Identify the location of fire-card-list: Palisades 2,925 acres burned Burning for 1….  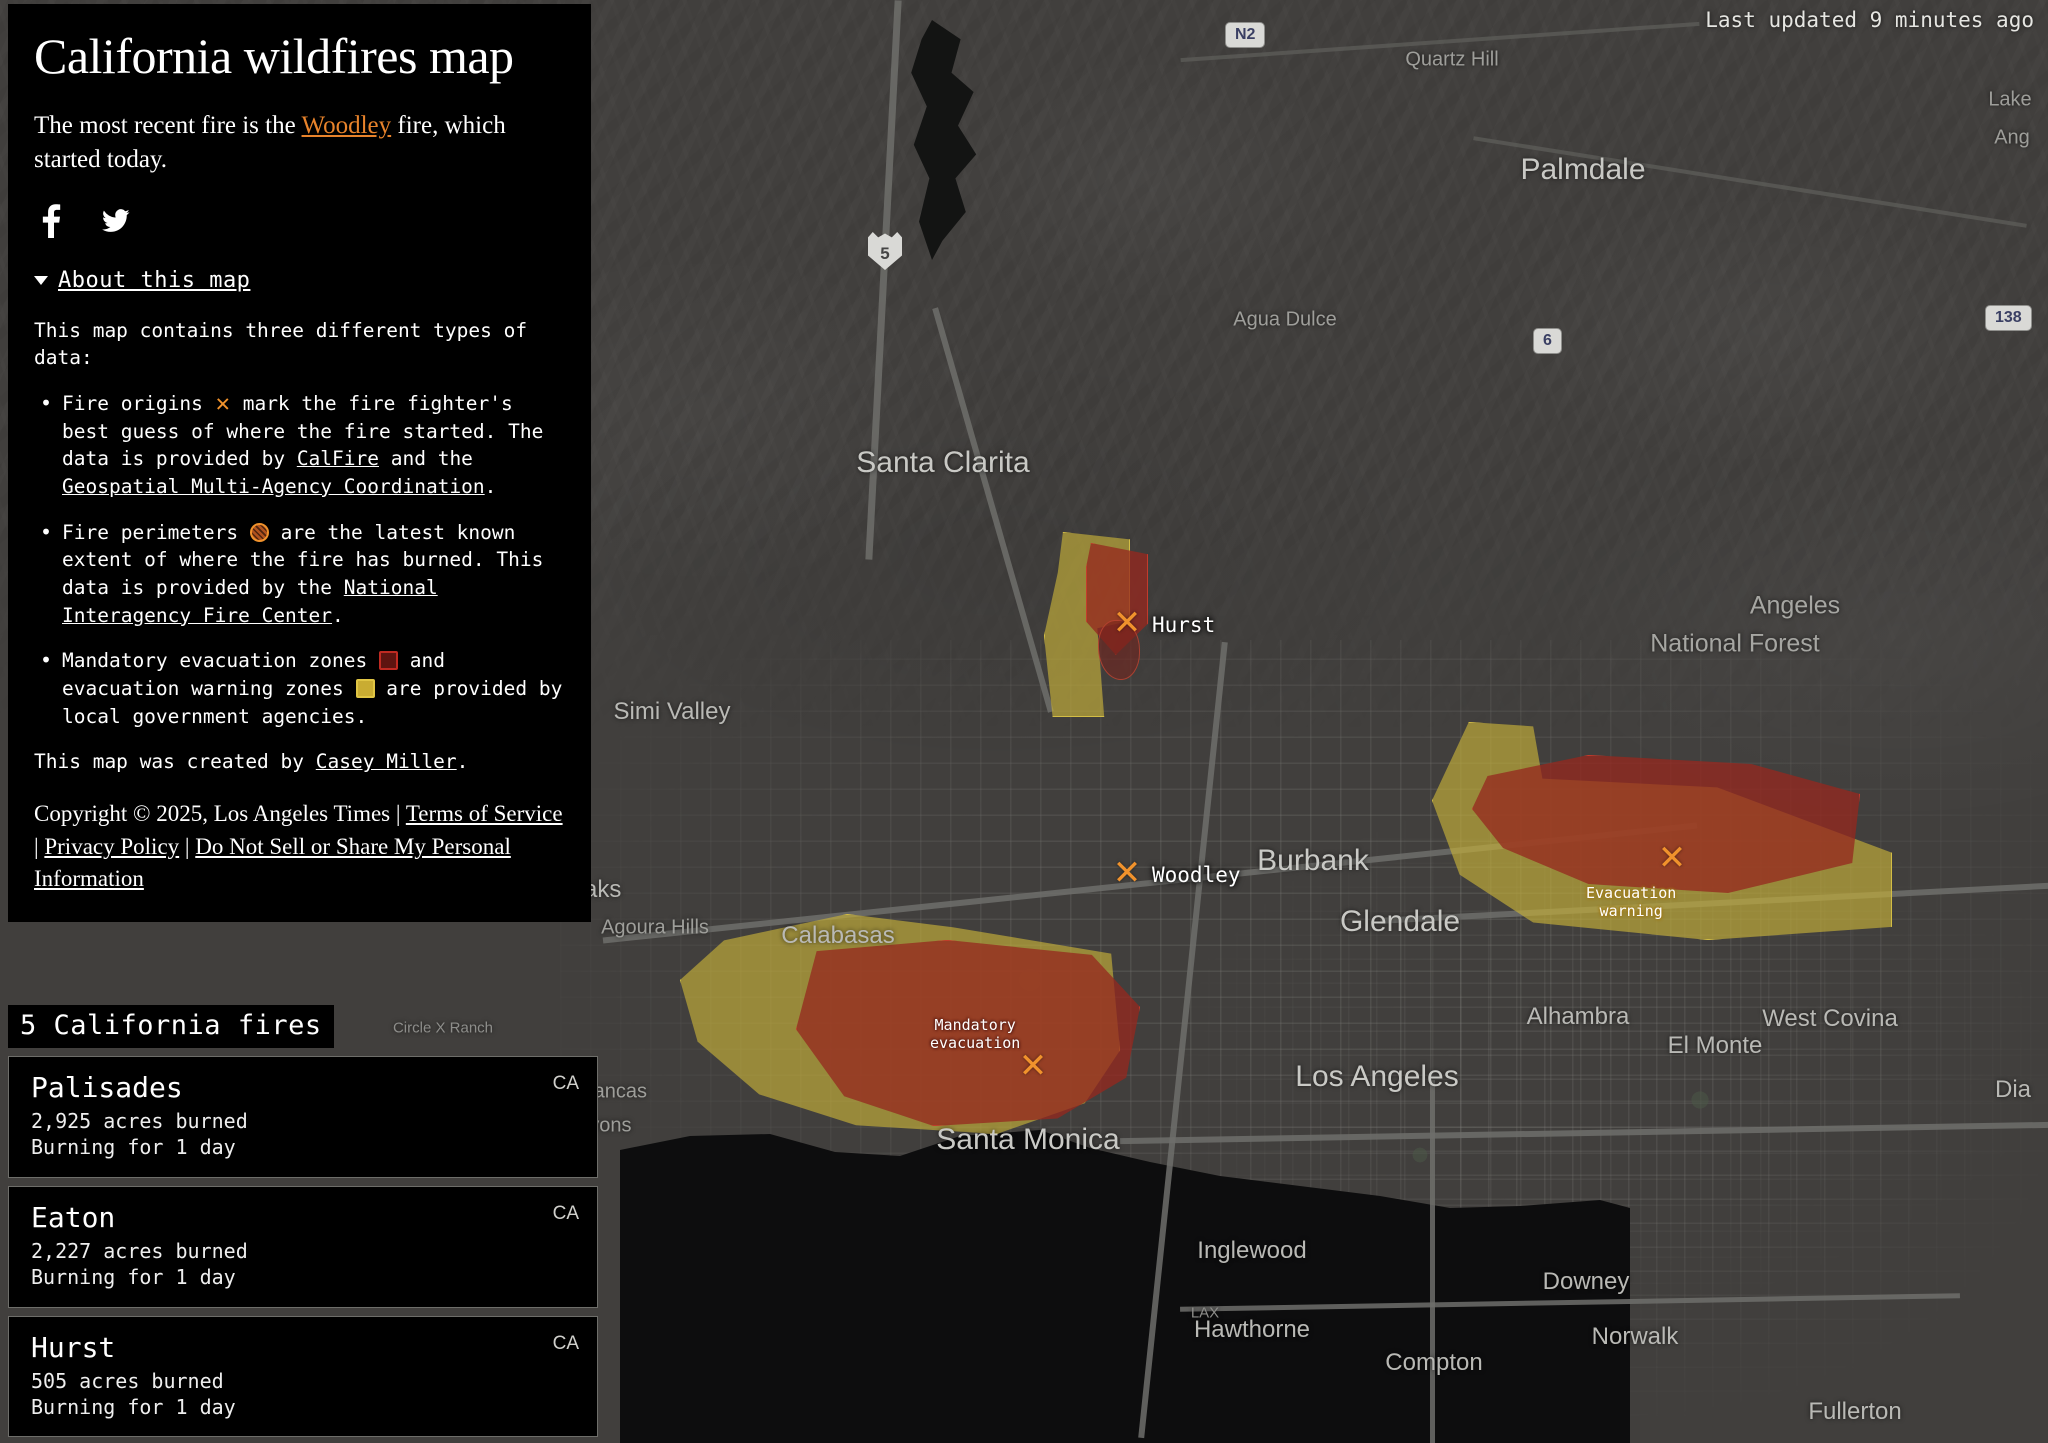
(303, 1247).